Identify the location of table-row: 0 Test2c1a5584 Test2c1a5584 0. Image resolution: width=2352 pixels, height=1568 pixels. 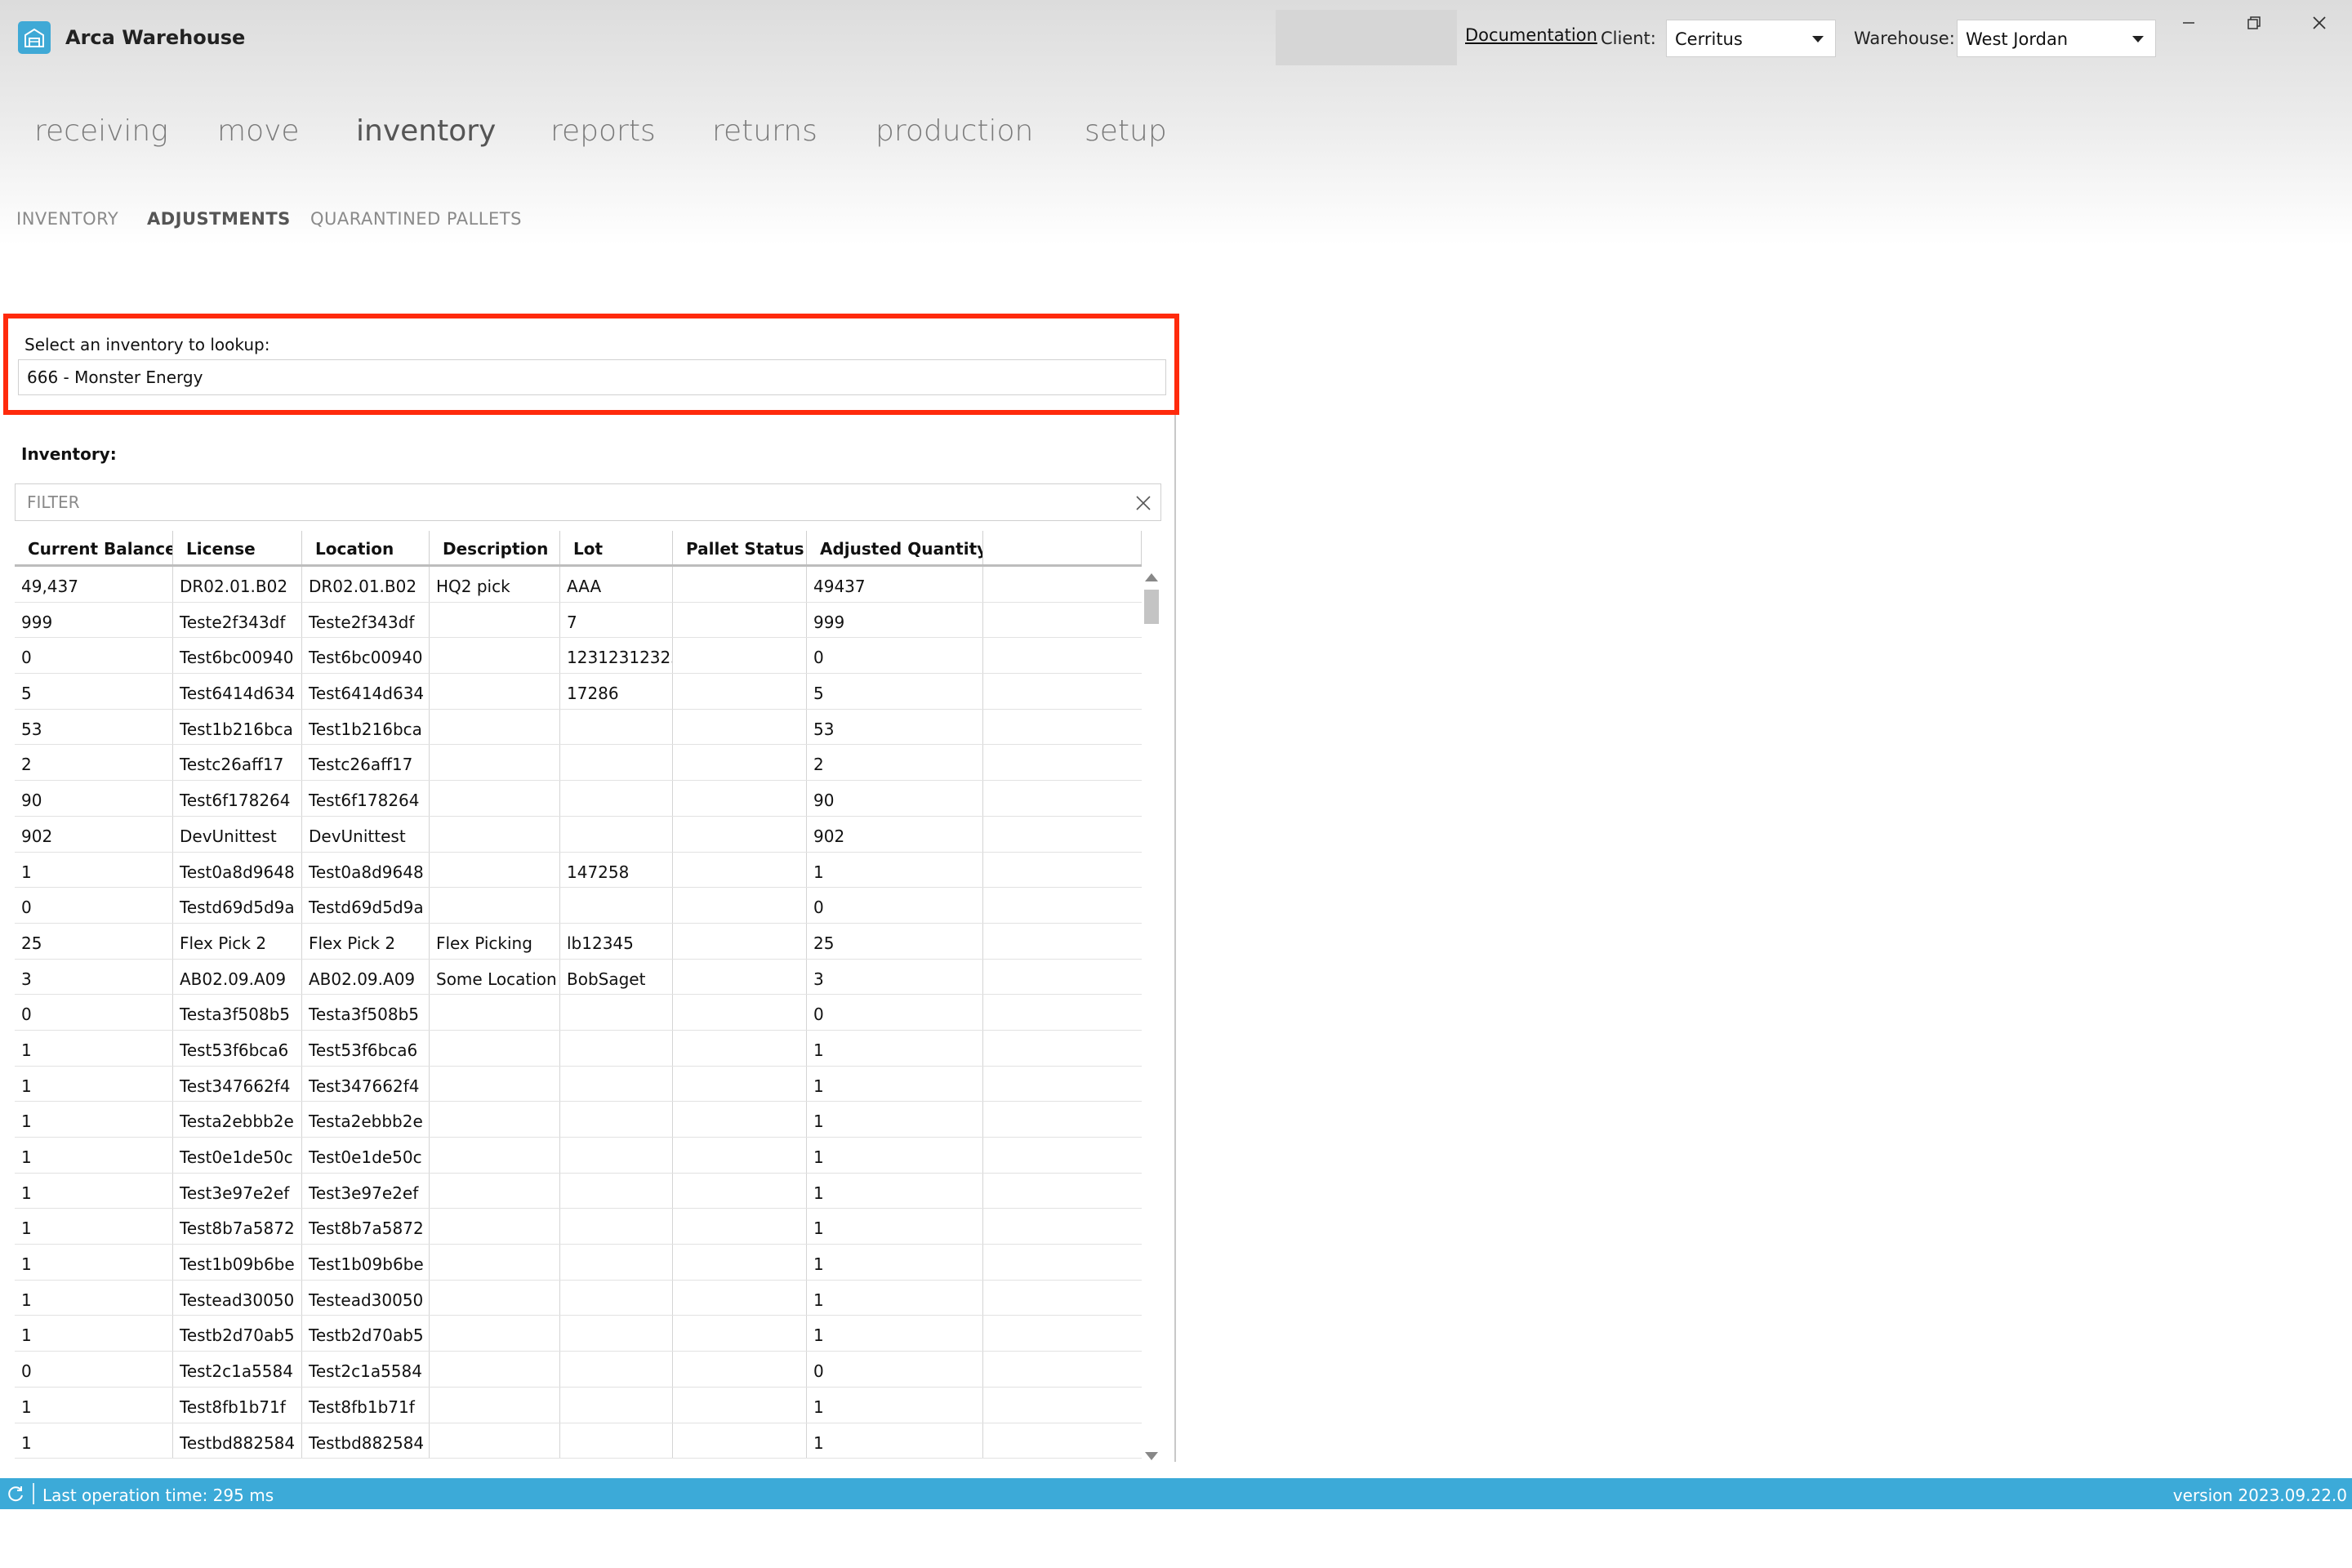
(578, 1370).